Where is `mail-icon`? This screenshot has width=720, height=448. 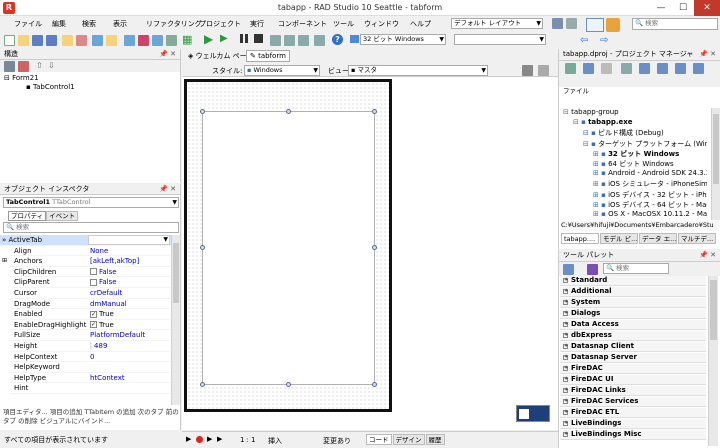 mail-icon is located at coordinates (595, 25).